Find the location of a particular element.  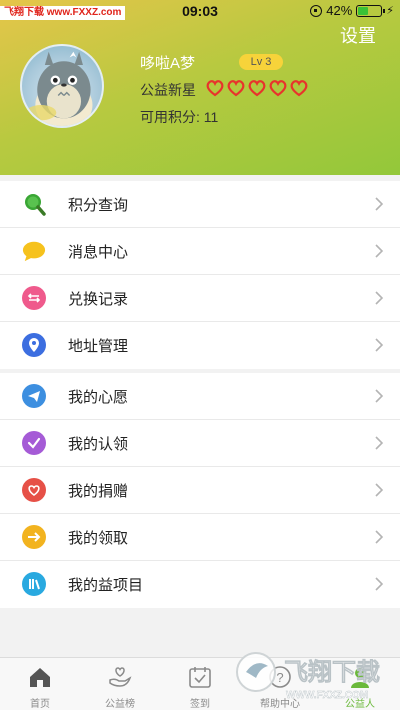

star-title: 公益新星 is located at coordinates (168, 90).